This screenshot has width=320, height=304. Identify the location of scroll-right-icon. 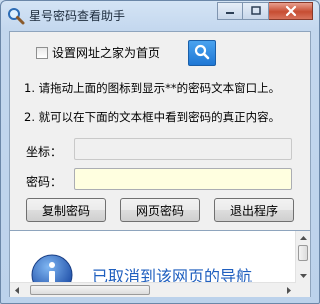
(289, 290).